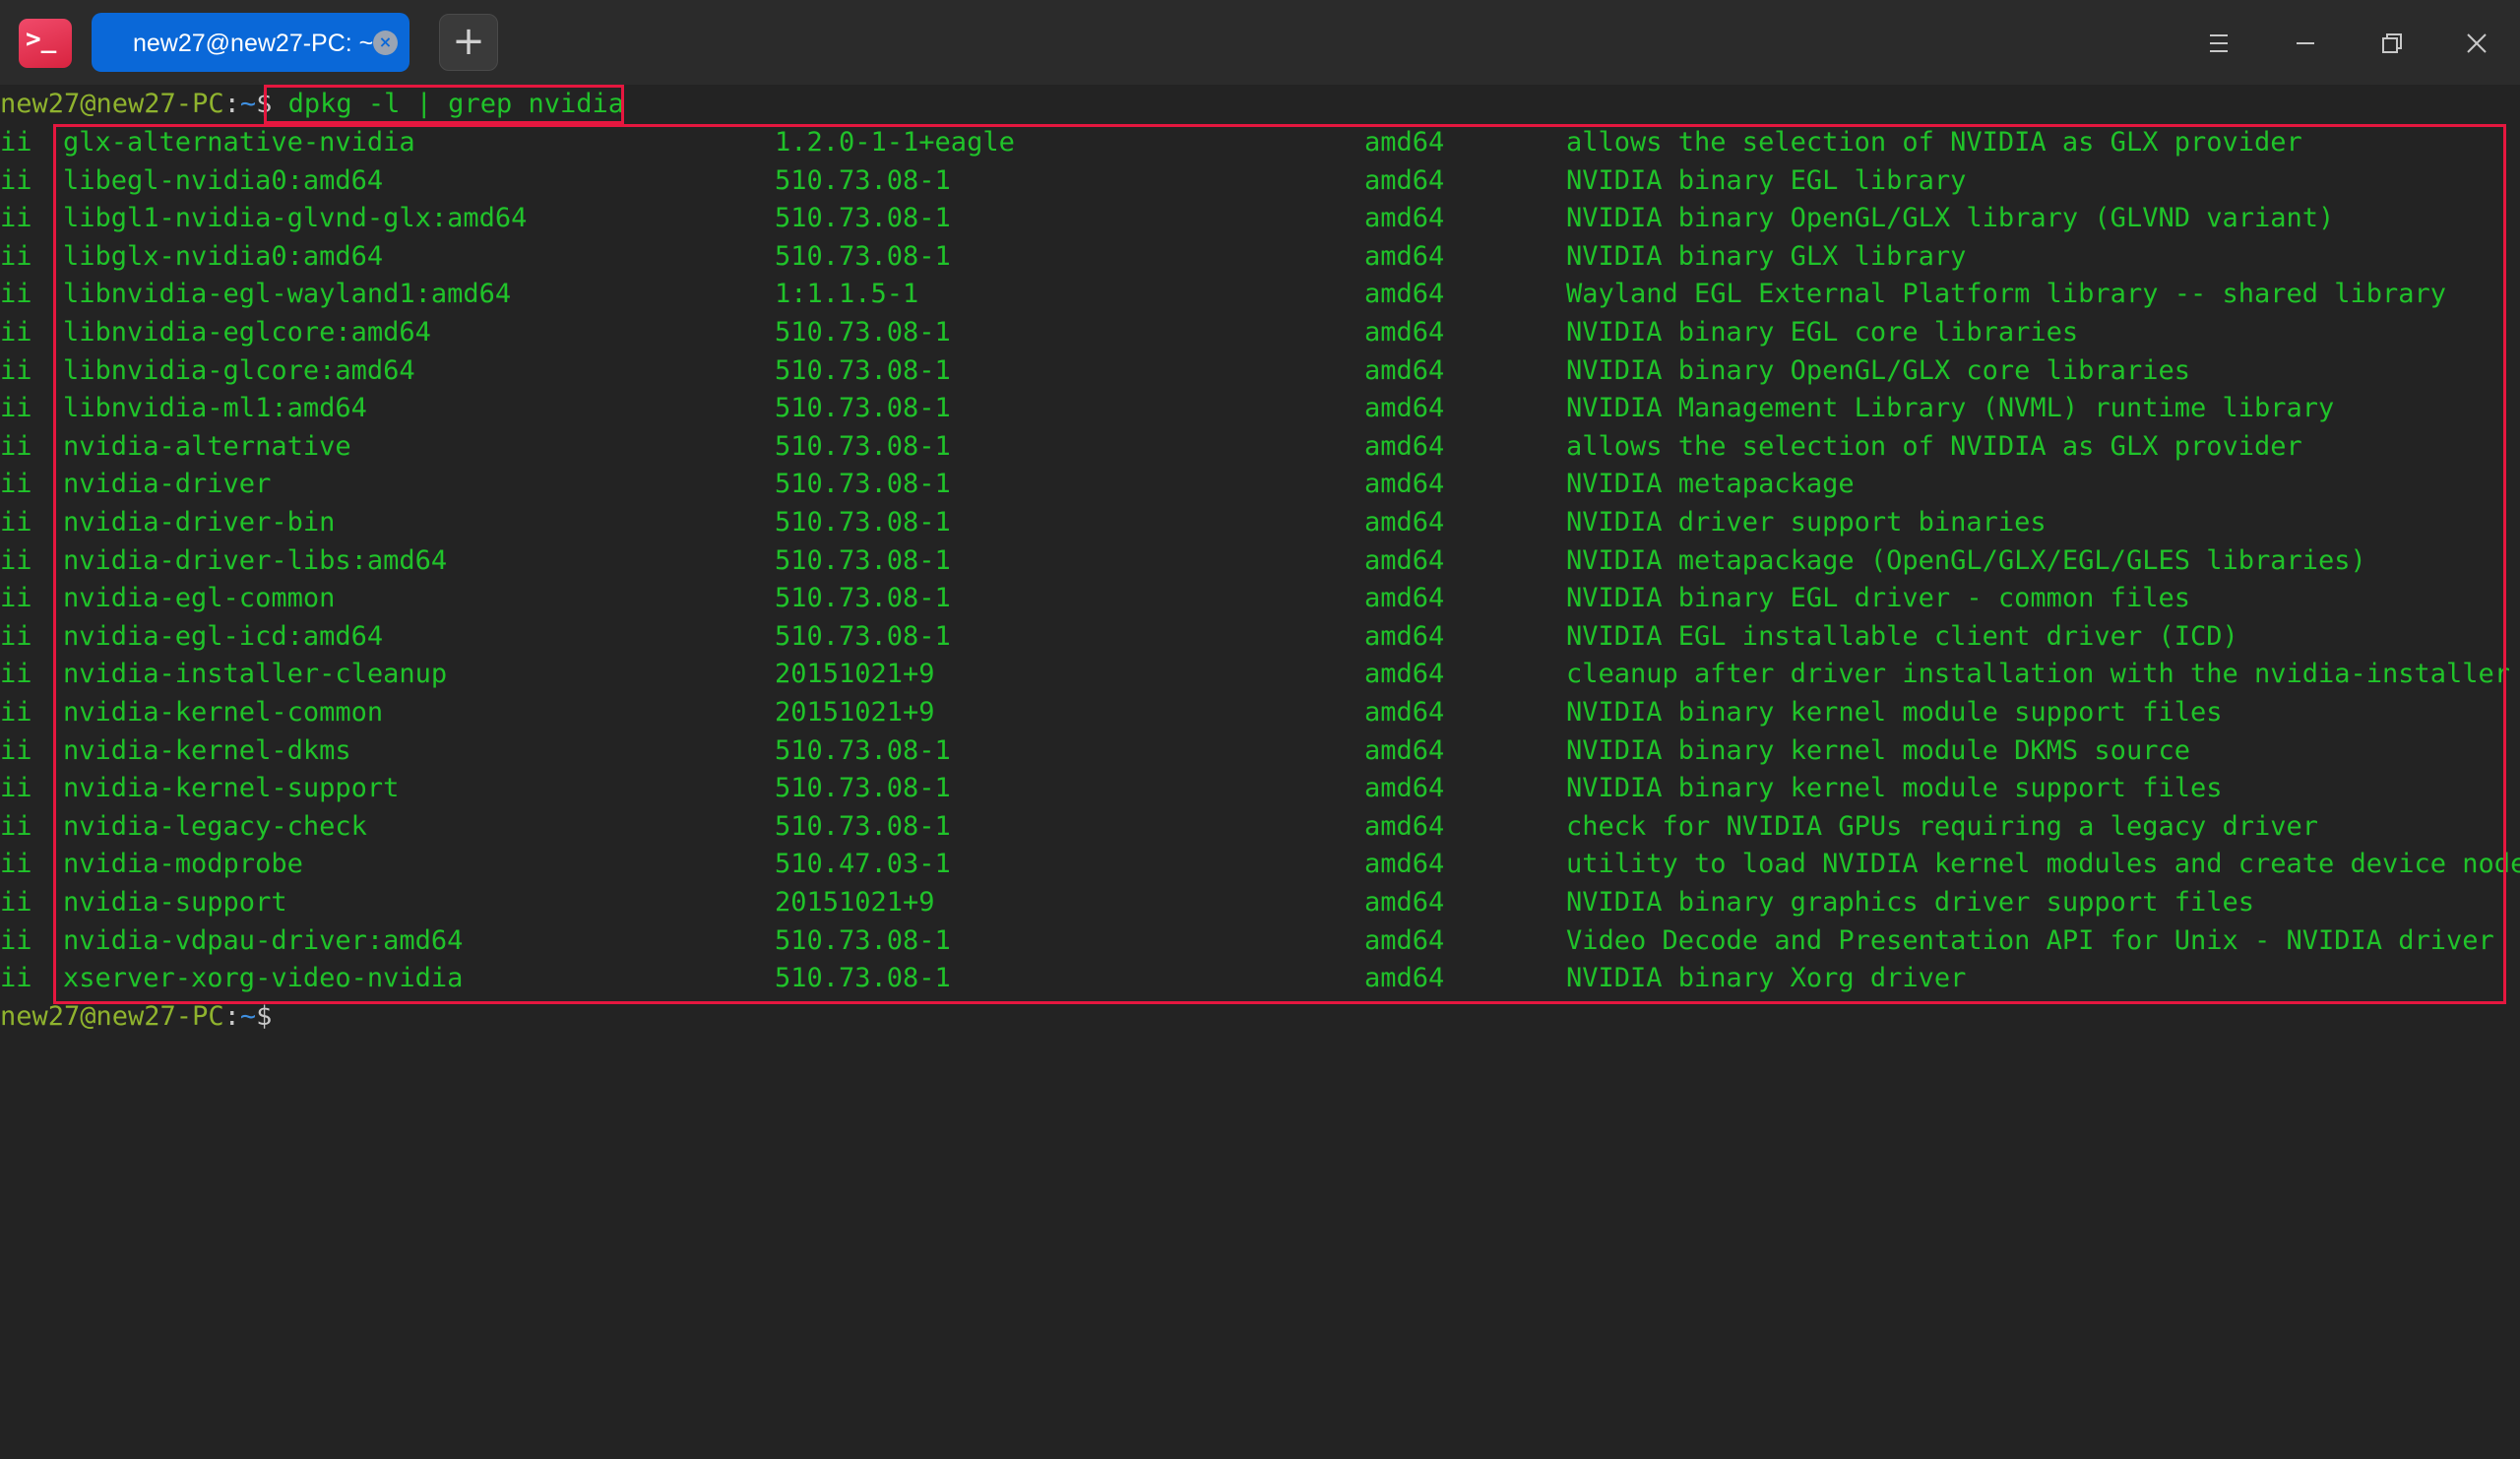  Describe the element at coordinates (444, 104) in the screenshot. I see `command-highlight-box` at that location.